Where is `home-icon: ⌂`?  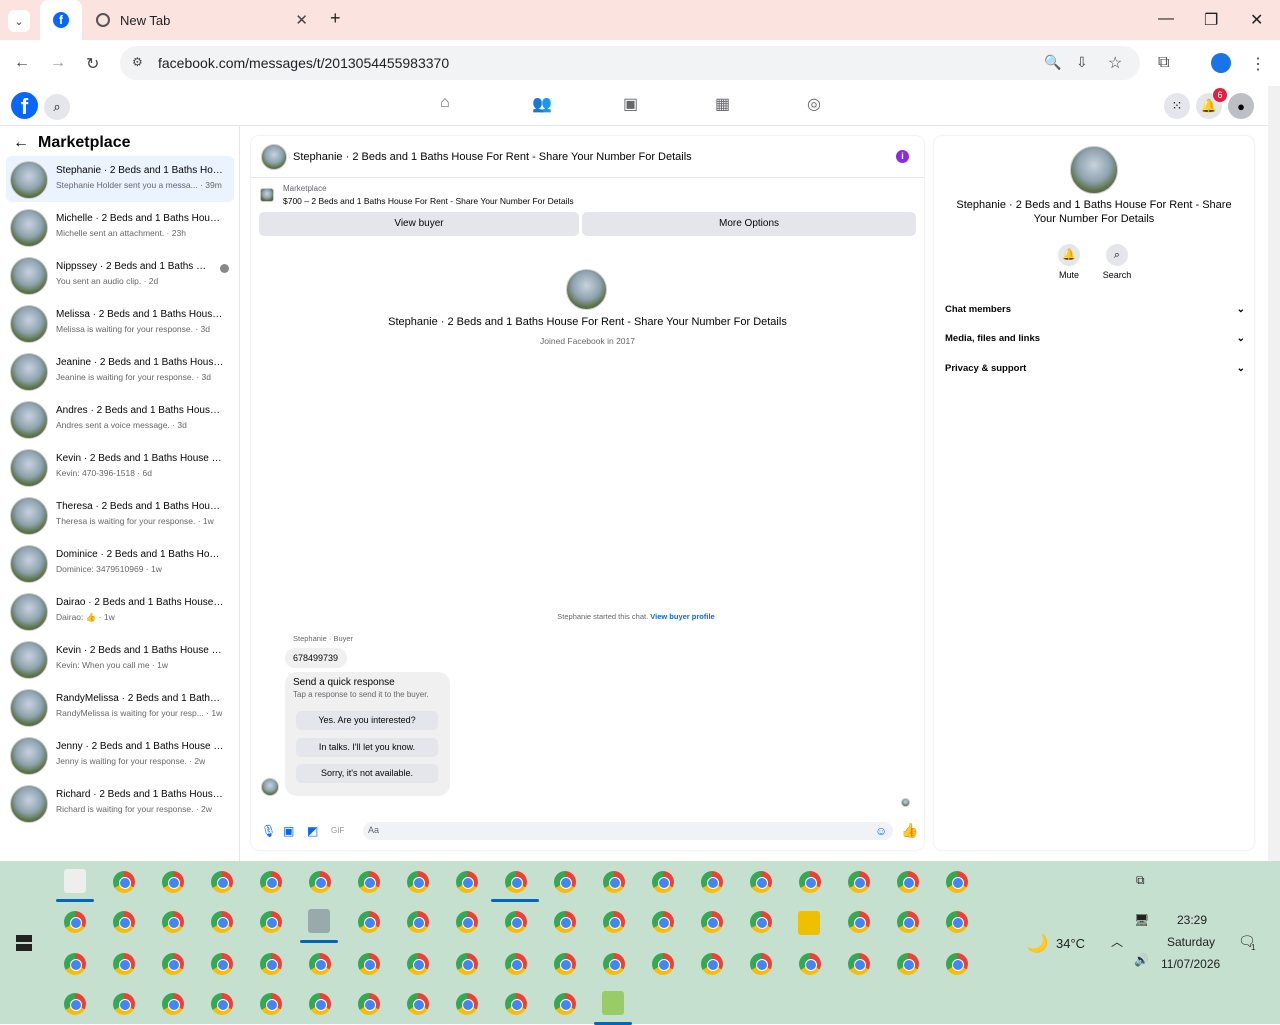
home-icon: ⌂ is located at coordinates (445, 103).